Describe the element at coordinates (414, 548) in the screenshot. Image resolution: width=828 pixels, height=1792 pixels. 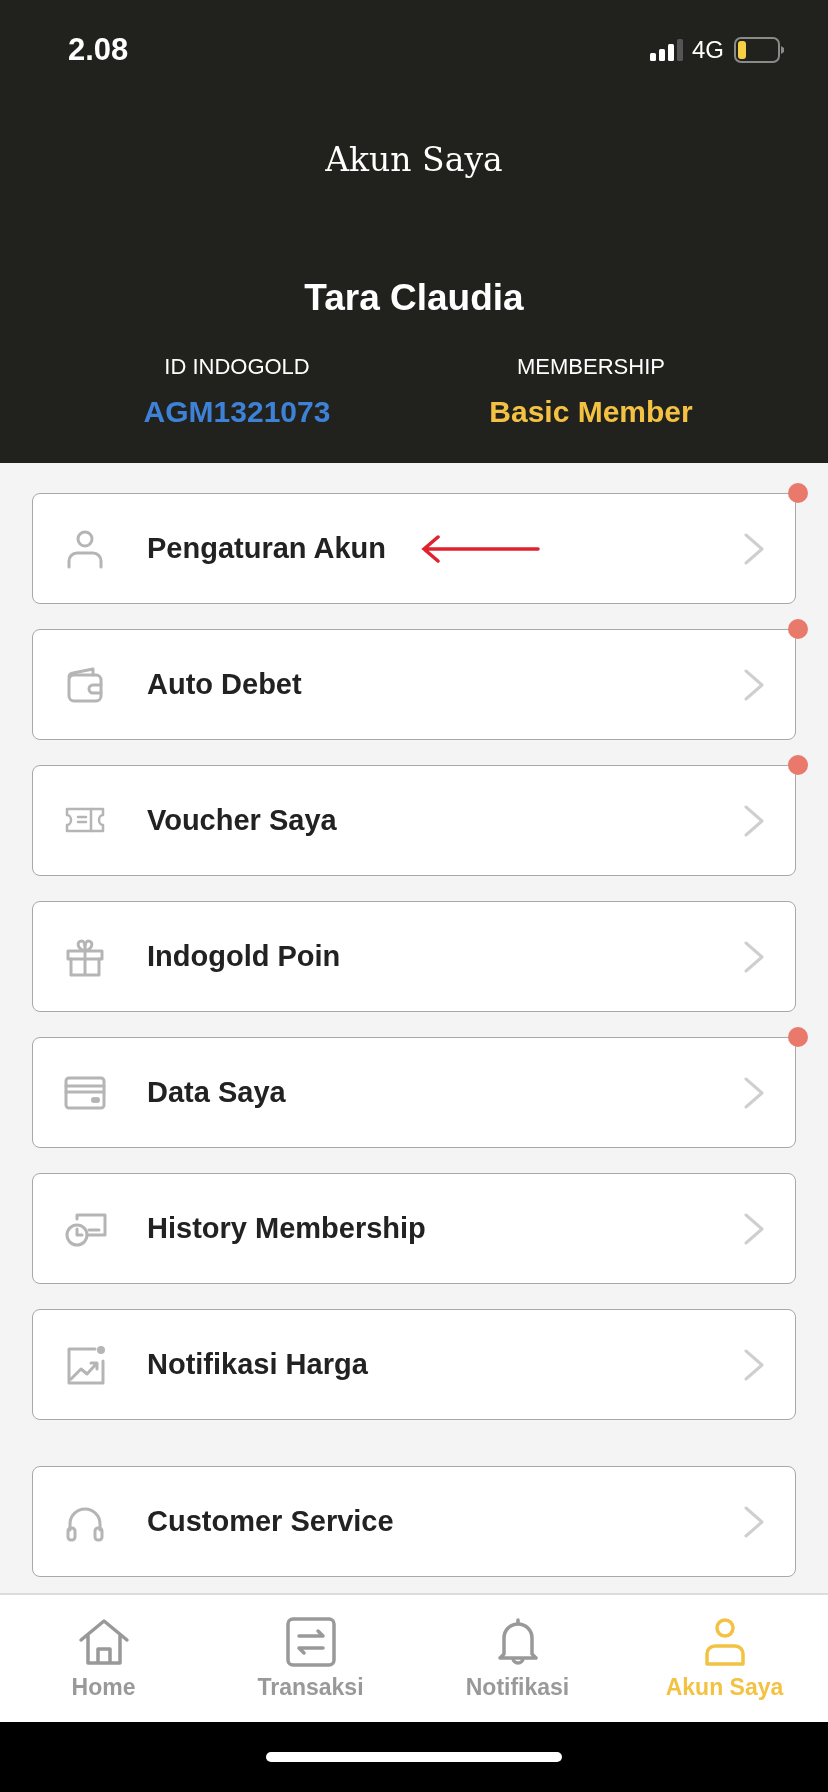
I see `menu-item: Pengaturan Akun` at that location.